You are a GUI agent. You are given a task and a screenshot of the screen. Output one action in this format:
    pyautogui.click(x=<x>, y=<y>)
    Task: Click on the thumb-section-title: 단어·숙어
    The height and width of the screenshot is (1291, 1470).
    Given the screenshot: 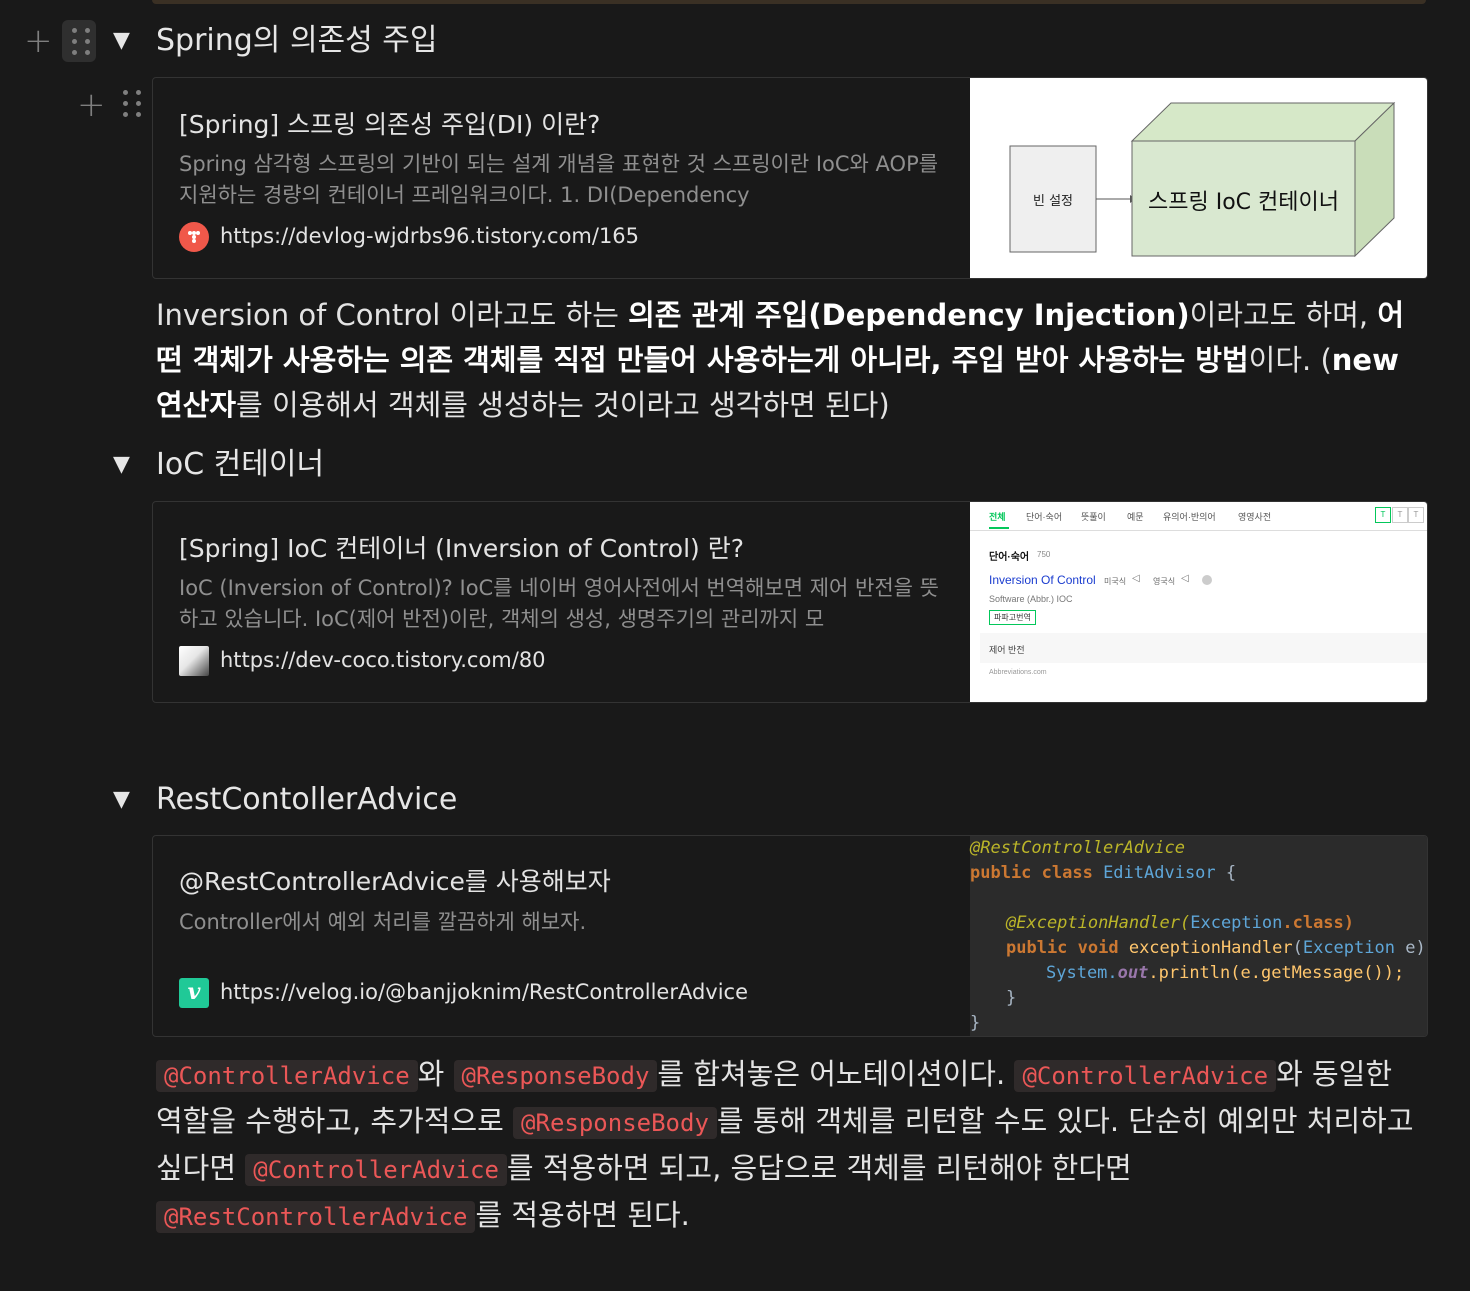 What is the action you would take?
    pyautogui.click(x=1009, y=557)
    